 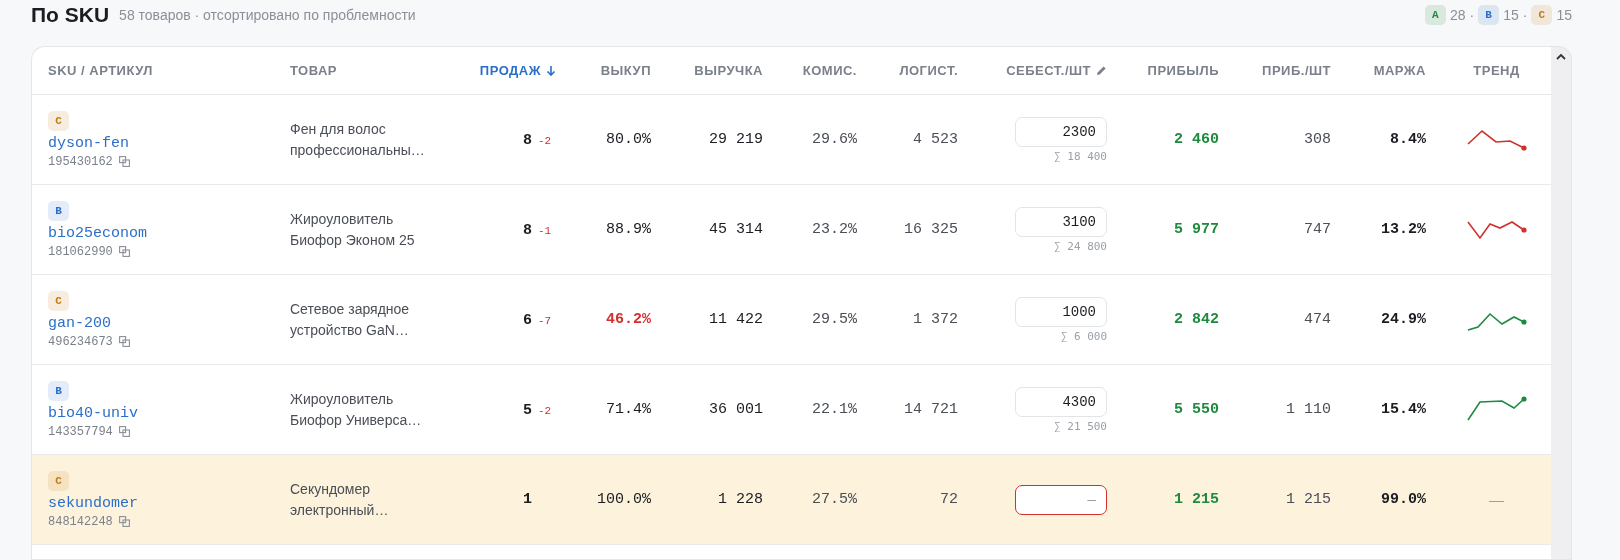 What do you see at coordinates (628, 139) in the screenshot?
I see `buyout-value: 80.0%` at bounding box center [628, 139].